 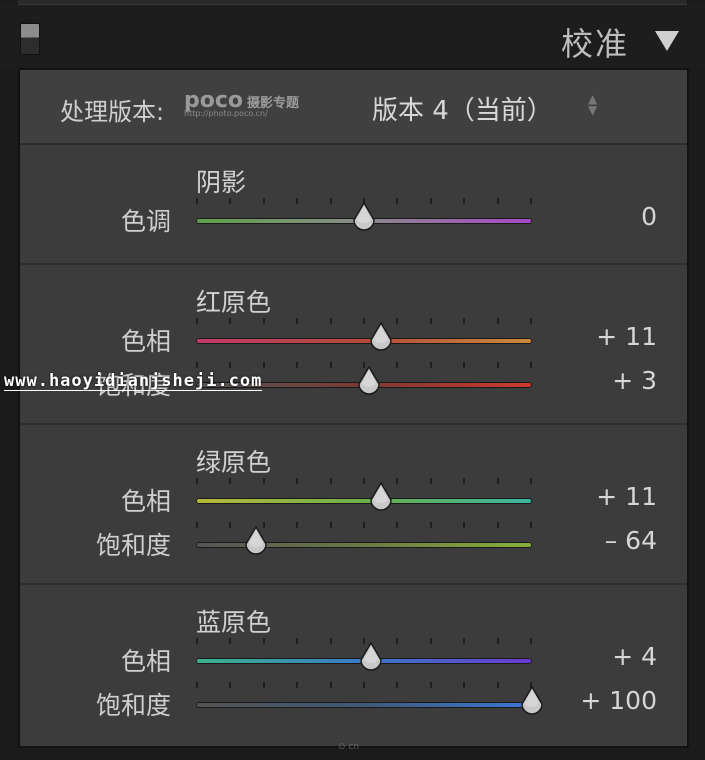 What do you see at coordinates (352, 36) in the screenshot?
I see `panel-header: 校准` at bounding box center [352, 36].